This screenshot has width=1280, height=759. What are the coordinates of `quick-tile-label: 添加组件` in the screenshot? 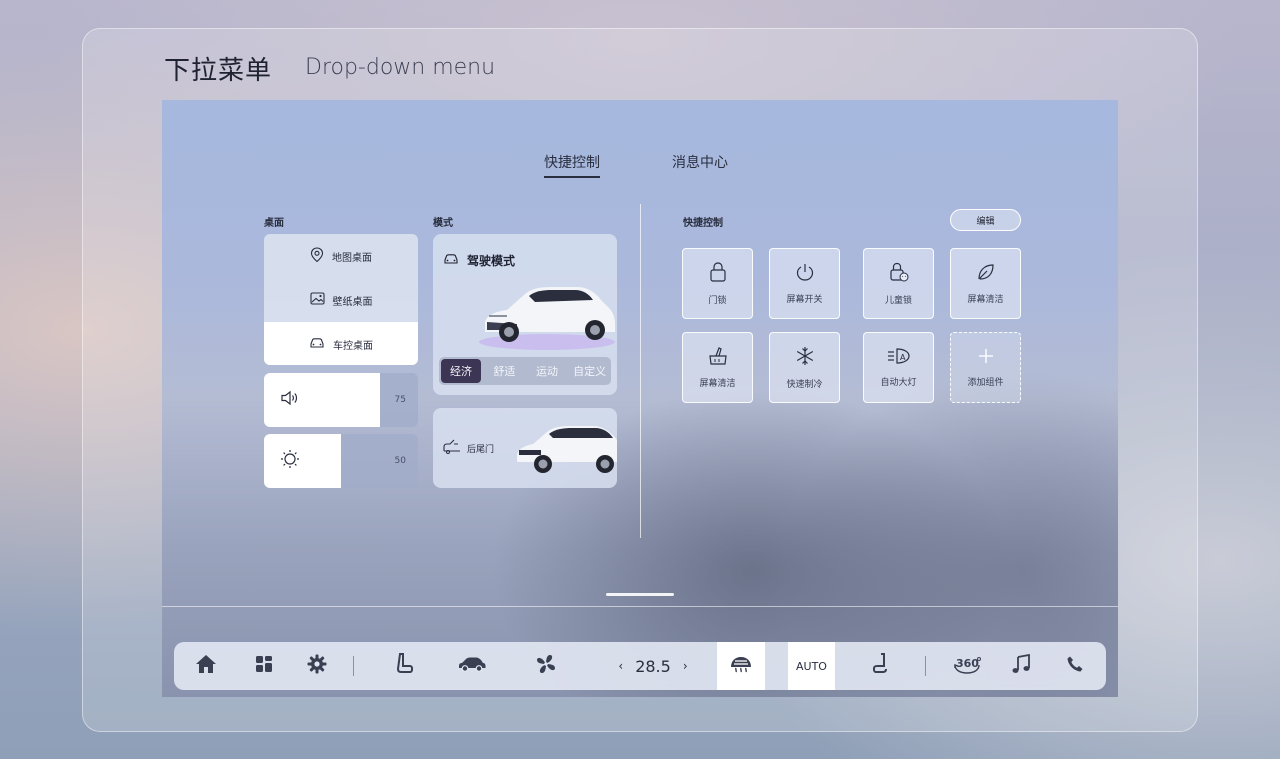 It's located at (985, 383).